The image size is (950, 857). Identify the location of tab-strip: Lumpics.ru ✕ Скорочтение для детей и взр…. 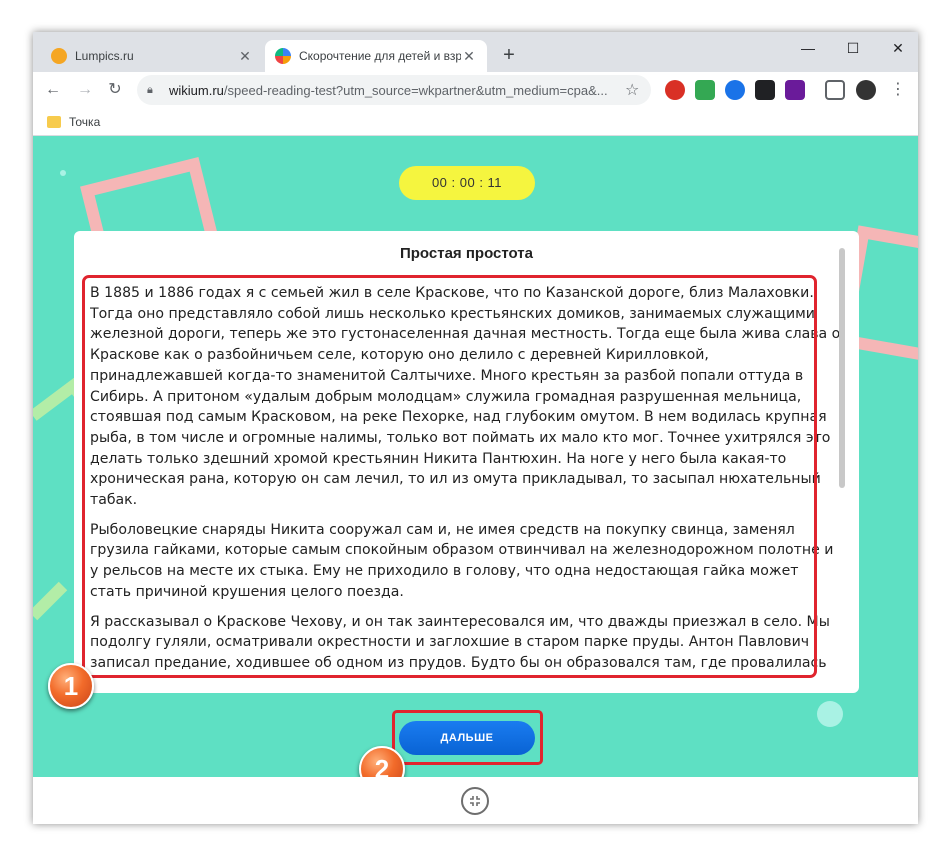
(475, 52).